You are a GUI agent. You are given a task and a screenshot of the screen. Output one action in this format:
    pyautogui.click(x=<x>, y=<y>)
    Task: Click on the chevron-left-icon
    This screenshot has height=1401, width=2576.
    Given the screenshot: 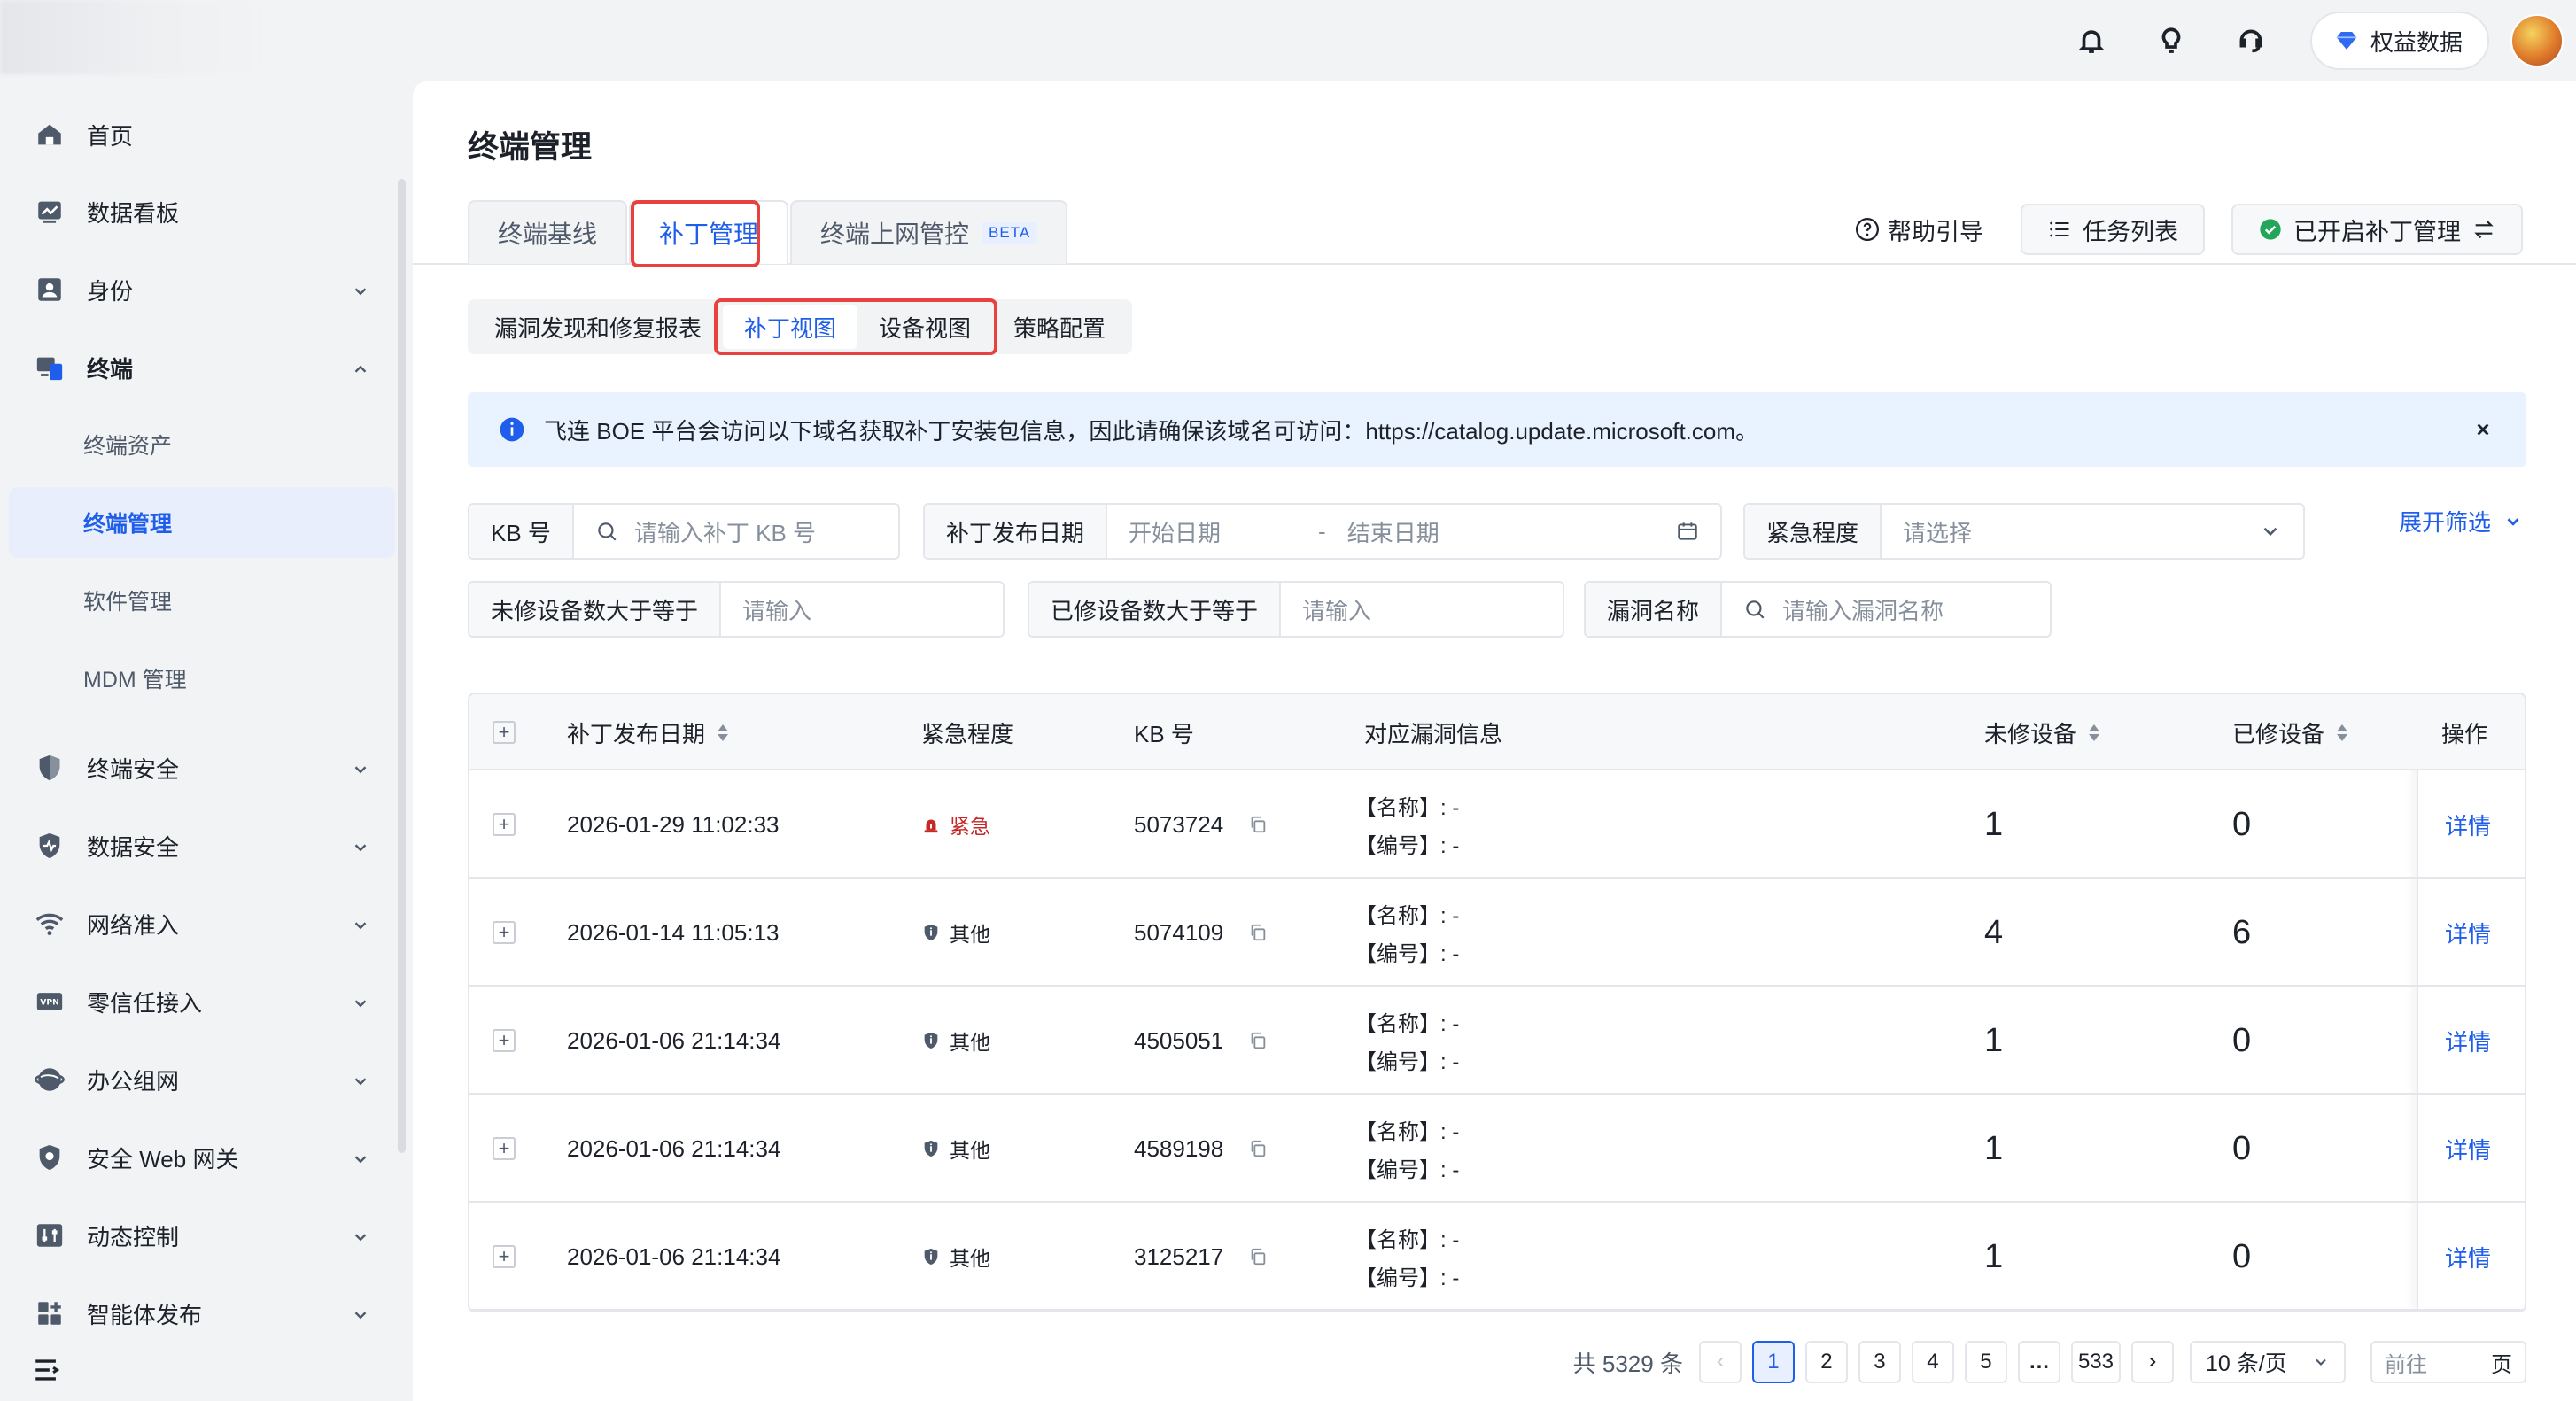 What is the action you would take?
    pyautogui.click(x=1720, y=1362)
    